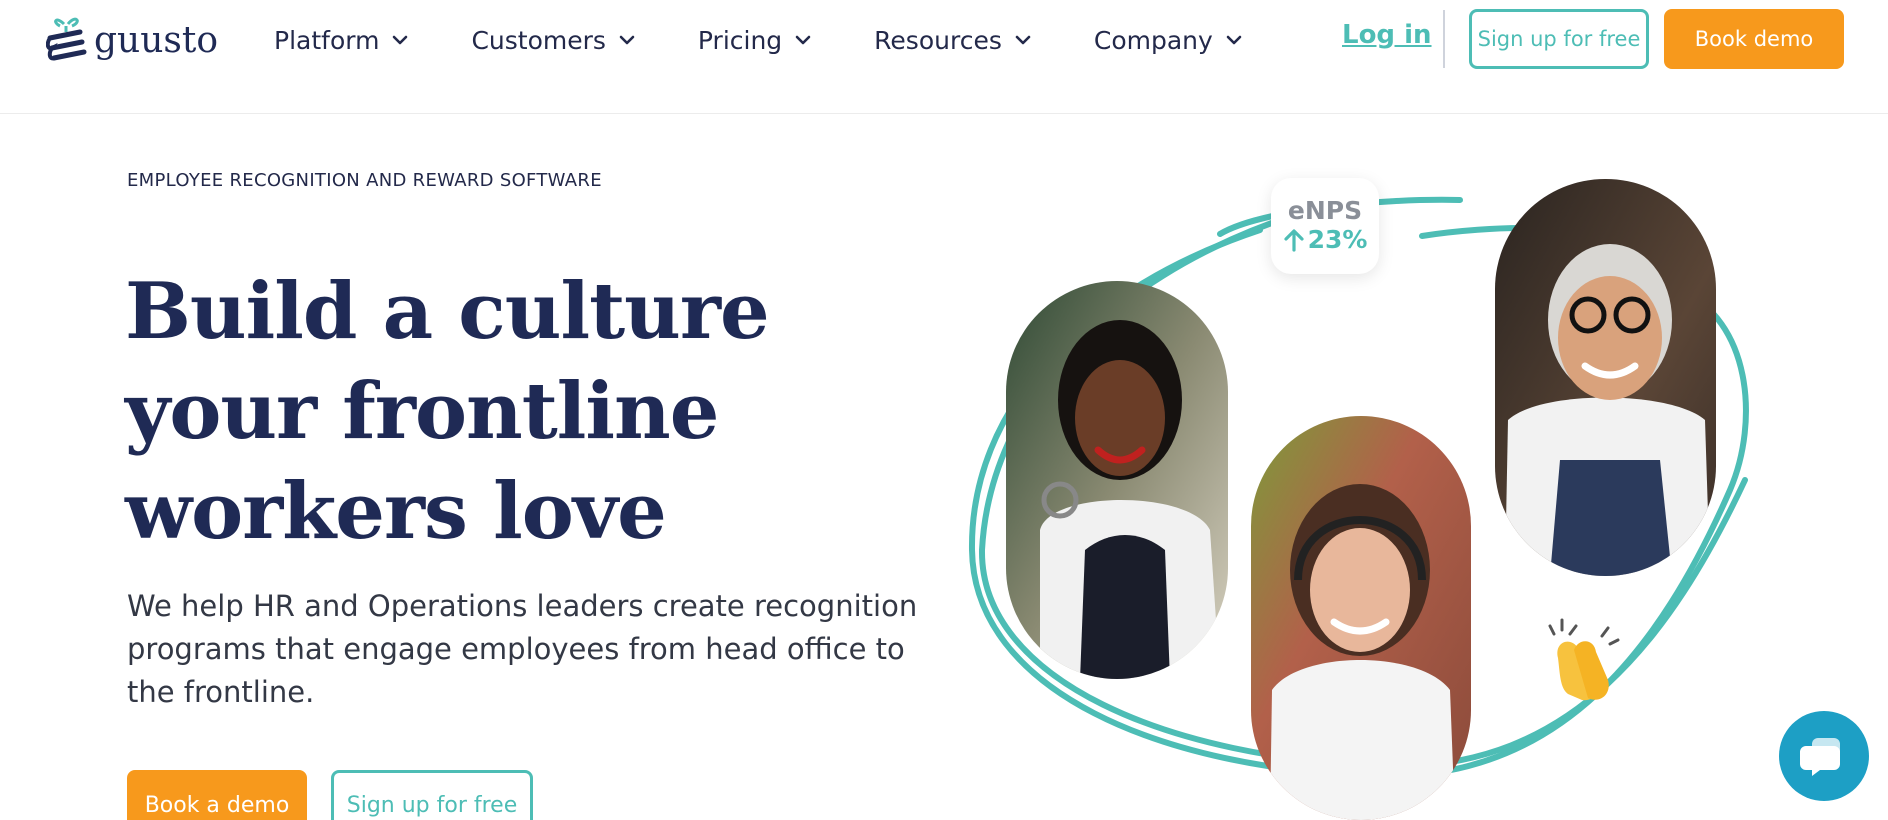 The height and width of the screenshot is (820, 1888). I want to click on signup-free-button: Sign up for free, so click(432, 795).